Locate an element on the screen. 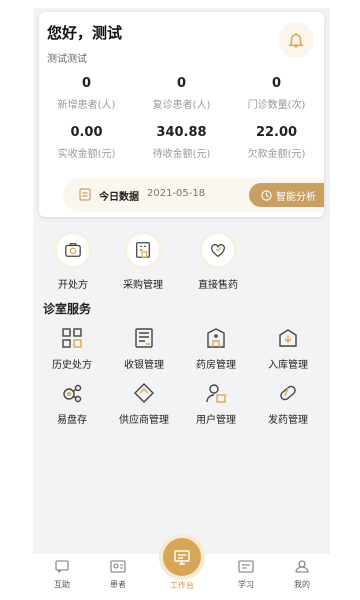  today-label: 今日数据 is located at coordinates (119, 197).